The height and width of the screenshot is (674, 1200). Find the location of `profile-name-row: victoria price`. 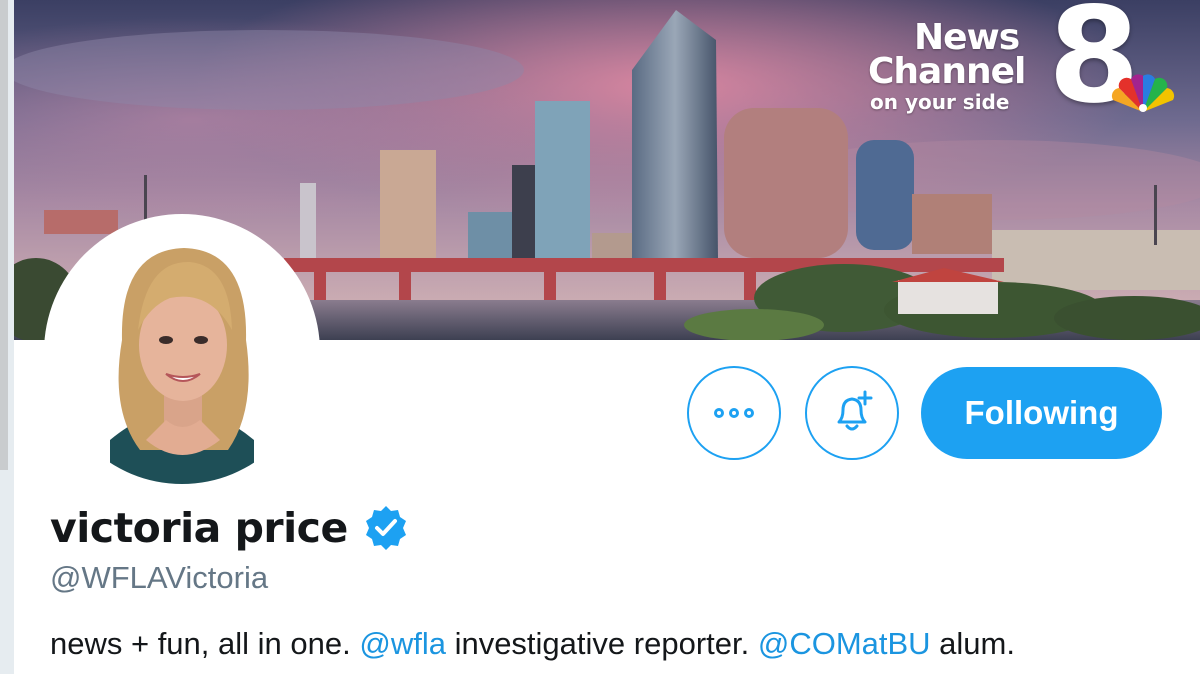

profile-name-row: victoria price is located at coordinates (230, 528).